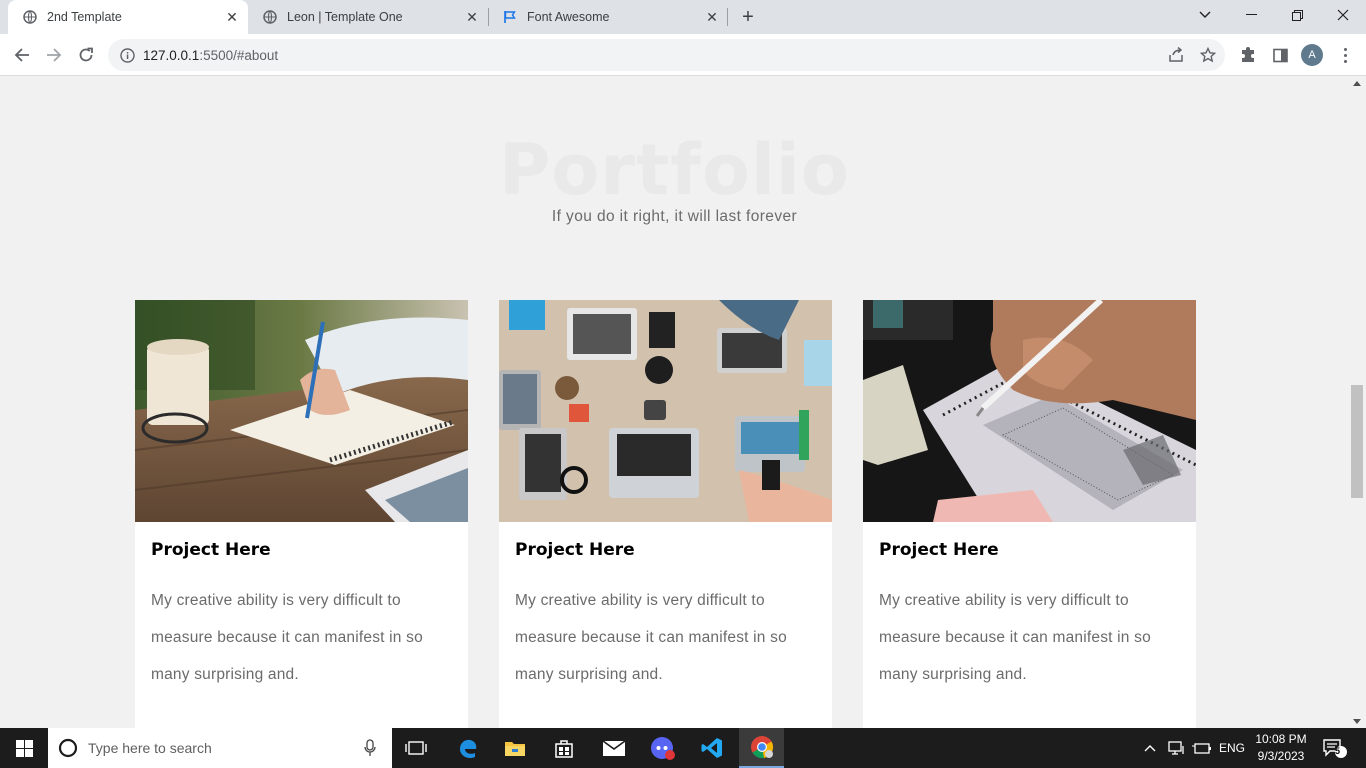 This screenshot has height=768, width=1366. Describe the element at coordinates (86, 55) in the screenshot. I see `reload-icon` at that location.